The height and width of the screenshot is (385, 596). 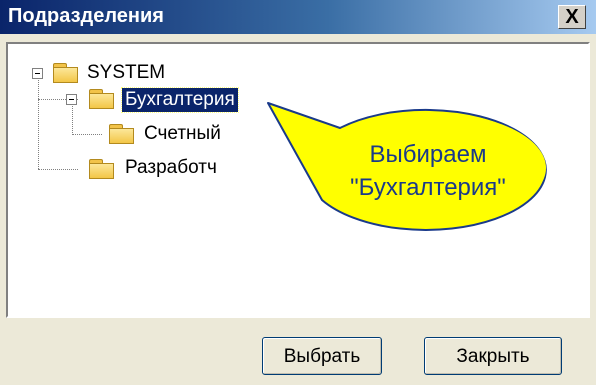 What do you see at coordinates (428, 187) in the screenshot?
I see `callout-line-2: "Бухгалтерия"` at bounding box center [428, 187].